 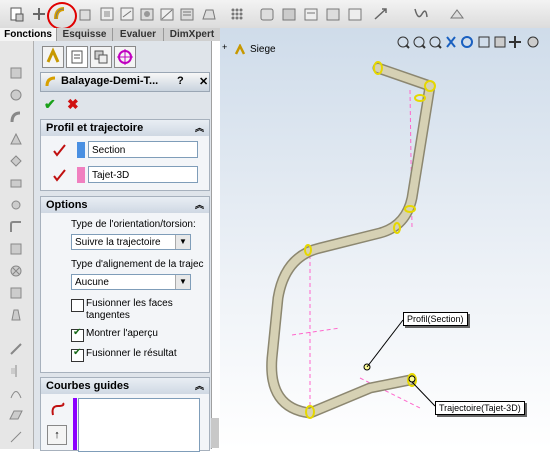 I want to click on profile-select-icon, so click(x=59, y=150).